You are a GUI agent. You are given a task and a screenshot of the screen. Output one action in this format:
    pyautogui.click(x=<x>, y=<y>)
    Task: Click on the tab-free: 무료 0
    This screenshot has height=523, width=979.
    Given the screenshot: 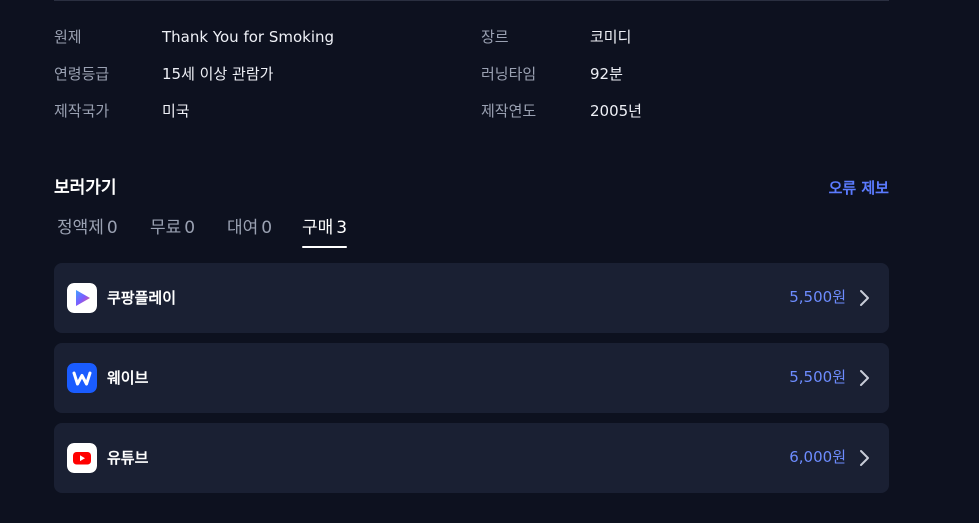 What is the action you would take?
    pyautogui.click(x=172, y=229)
    